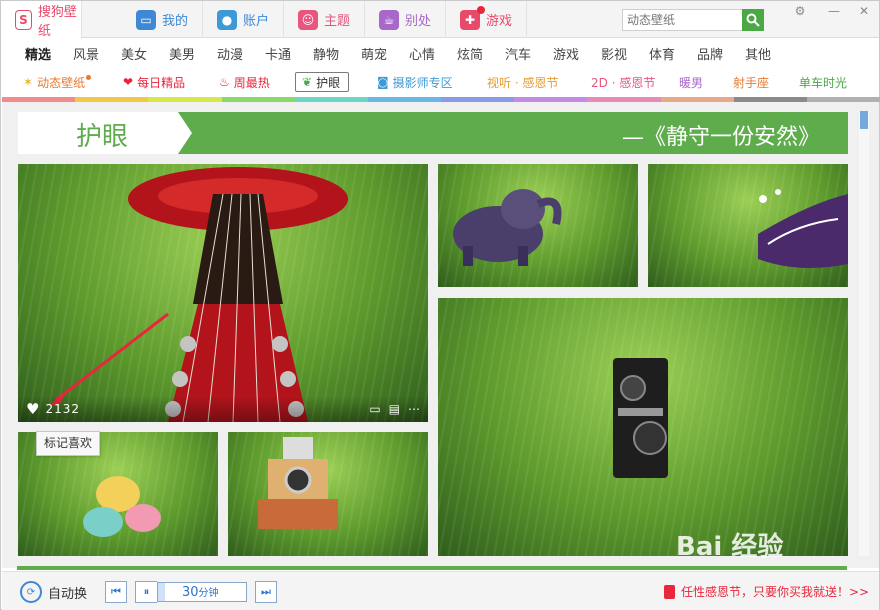 The image size is (880, 610). I want to click on pause-icon: ⏸, so click(146, 591).